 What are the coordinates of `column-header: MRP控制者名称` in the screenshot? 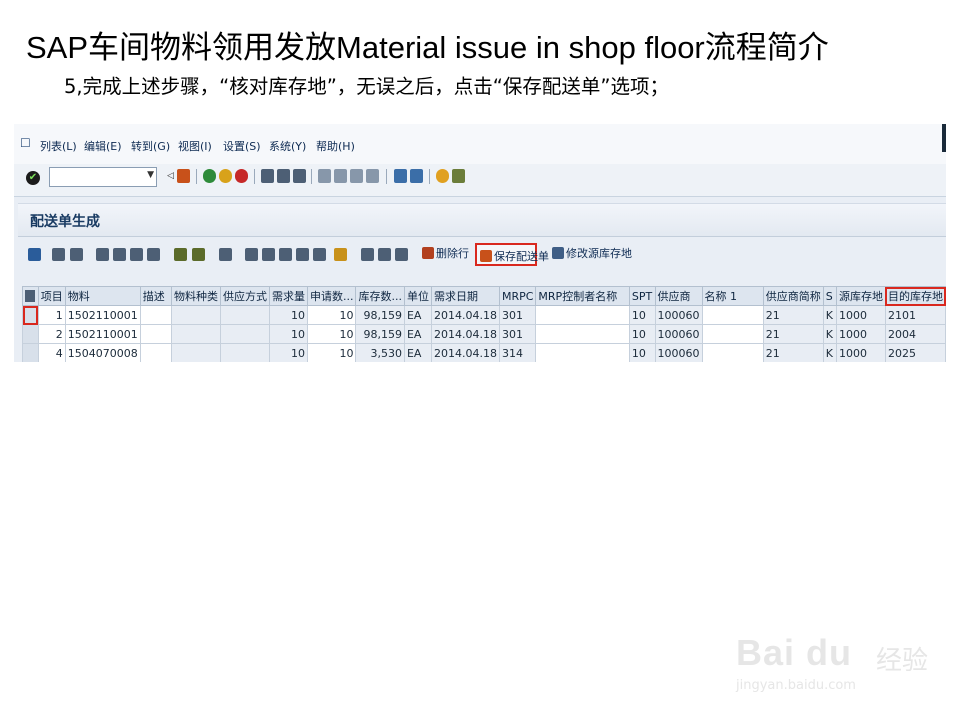 It's located at (582, 296).